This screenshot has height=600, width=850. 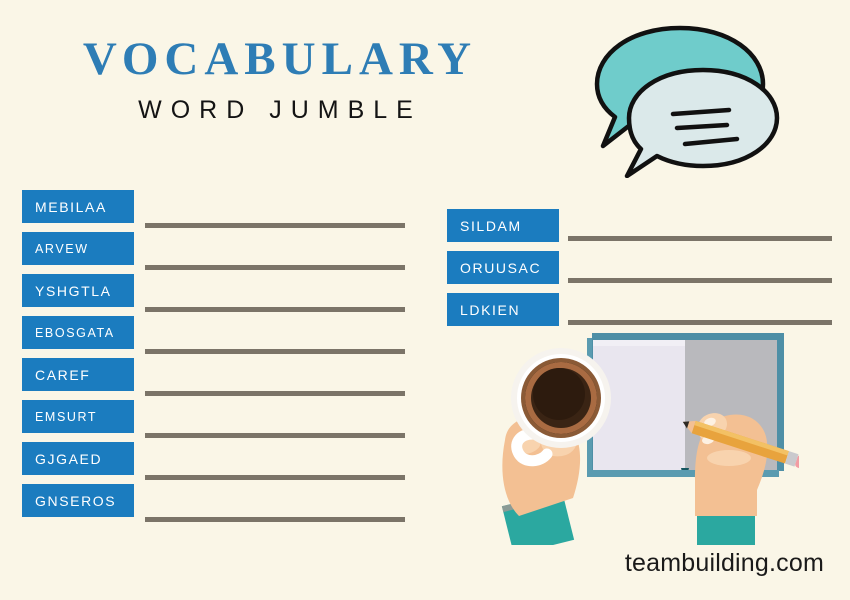 I want to click on scrambled-word-box: CAREF, so click(x=78, y=374).